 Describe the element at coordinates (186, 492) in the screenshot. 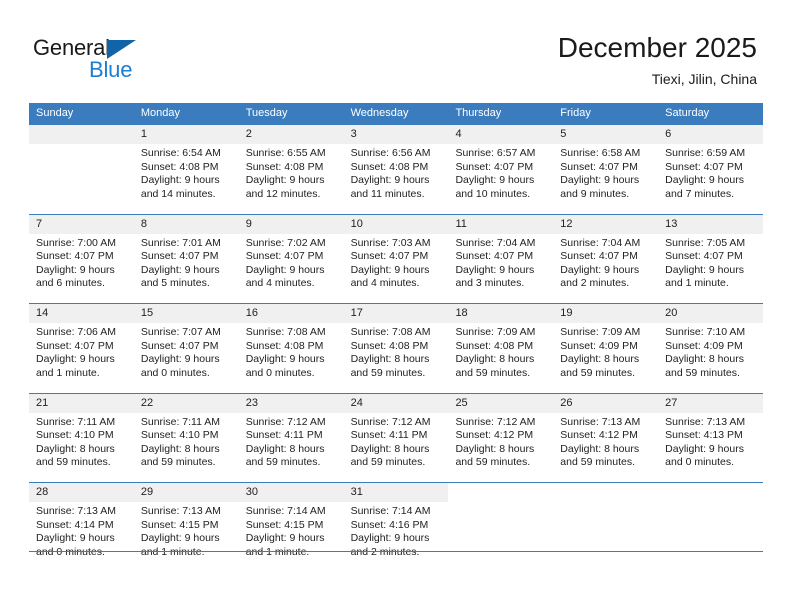

I see `day-number: 29` at that location.